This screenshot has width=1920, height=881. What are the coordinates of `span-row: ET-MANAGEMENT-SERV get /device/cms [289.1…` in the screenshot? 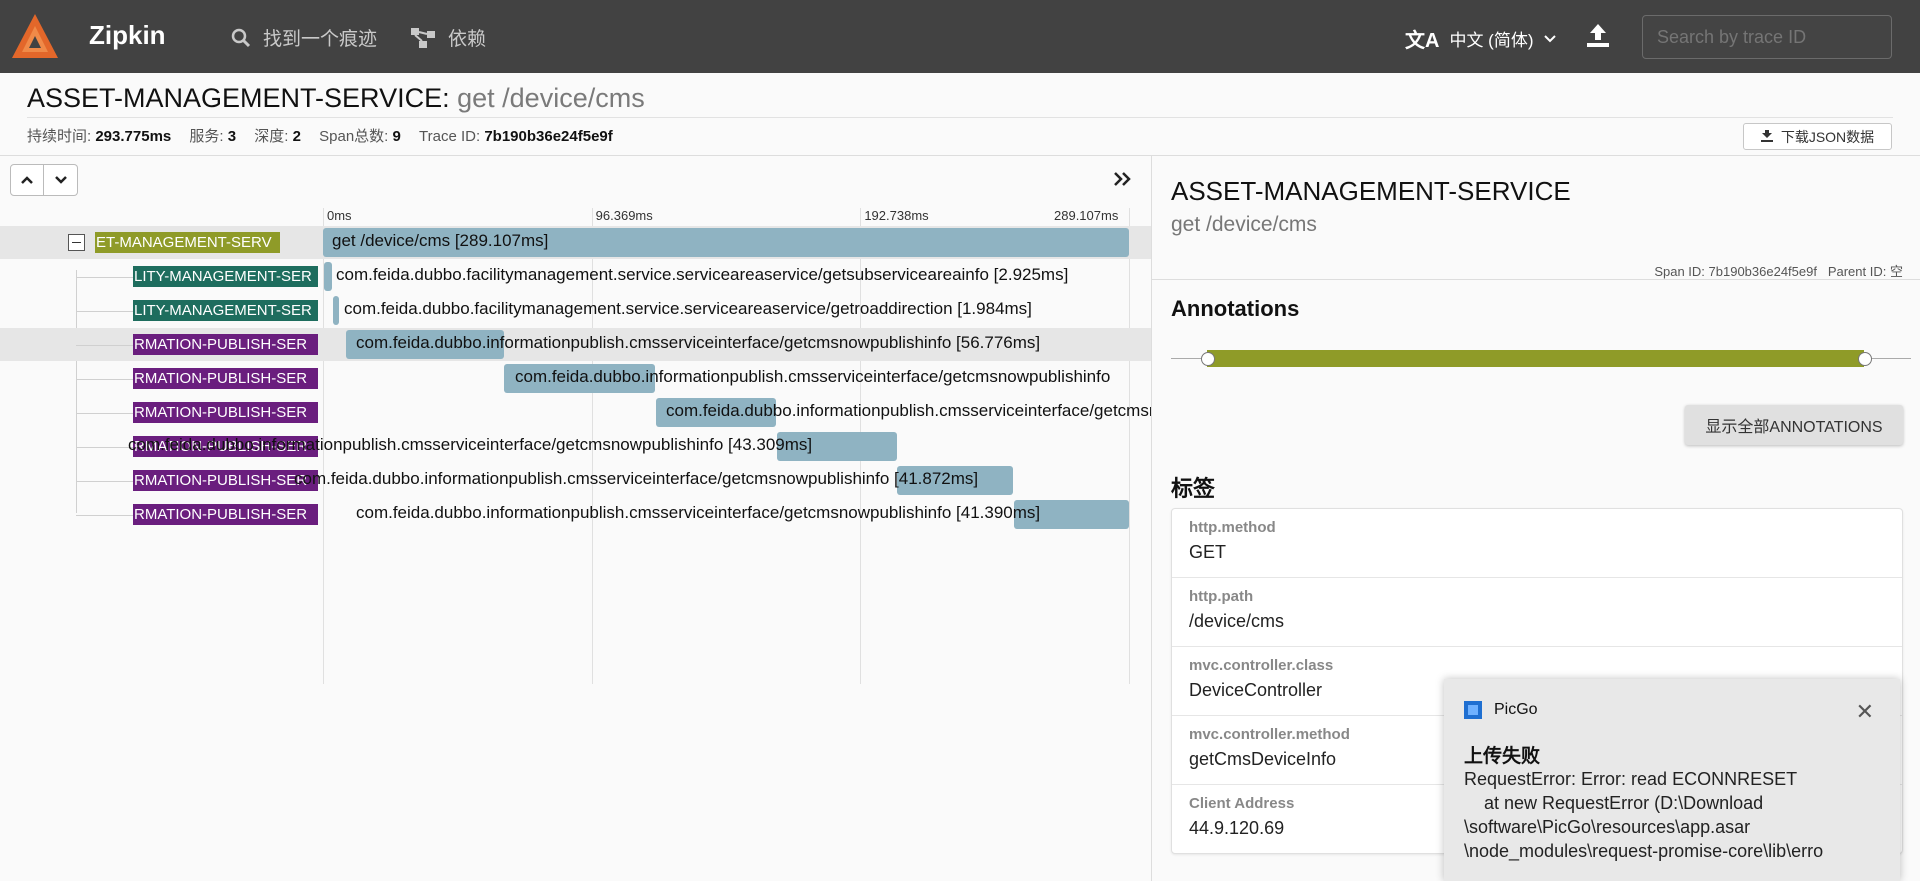 It's located at (575, 242).